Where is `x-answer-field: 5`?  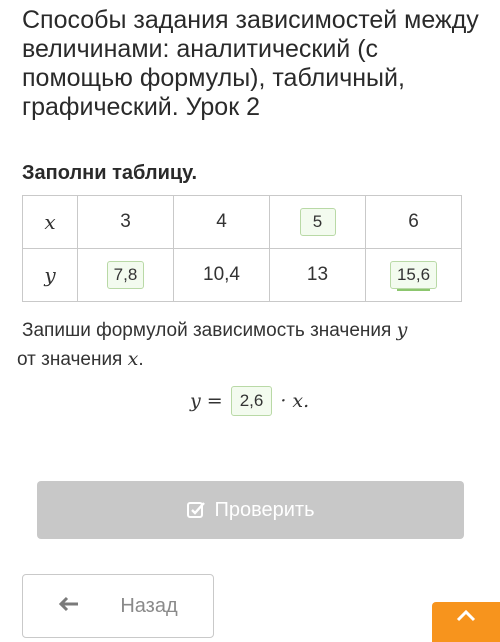 x-answer-field: 5 is located at coordinates (317, 222).